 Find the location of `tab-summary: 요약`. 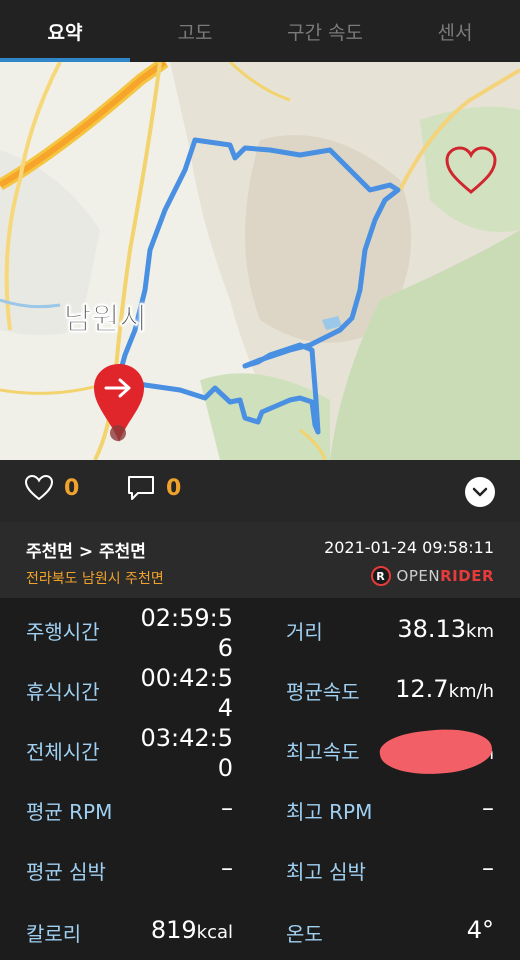

tab-summary: 요약 is located at coordinates (65, 31).